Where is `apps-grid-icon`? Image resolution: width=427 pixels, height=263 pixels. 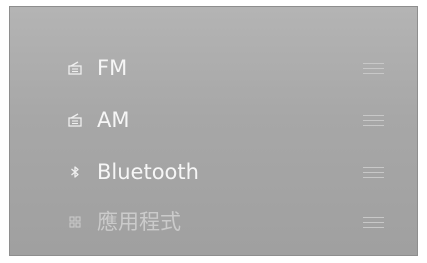 apps-grid-icon is located at coordinates (75, 222).